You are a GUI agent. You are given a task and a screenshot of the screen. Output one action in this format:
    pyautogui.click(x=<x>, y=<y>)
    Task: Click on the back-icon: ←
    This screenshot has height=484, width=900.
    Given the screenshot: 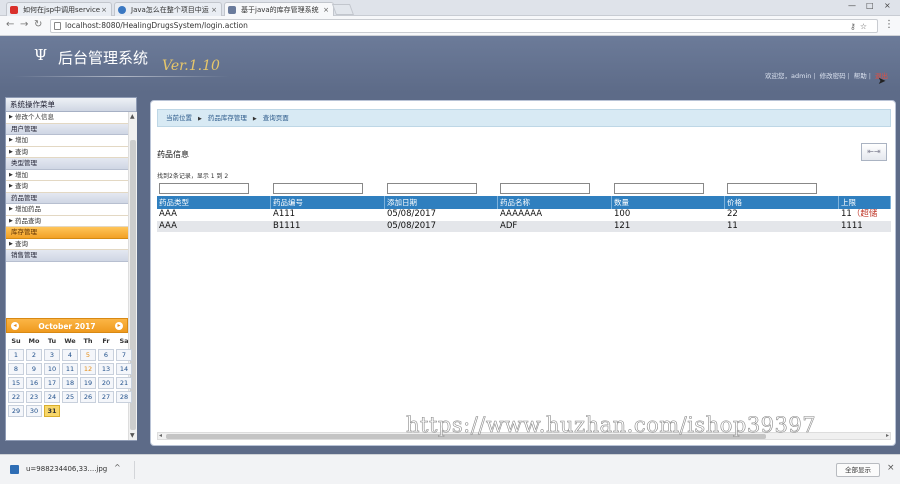 What is the action you would take?
    pyautogui.click(x=10, y=24)
    